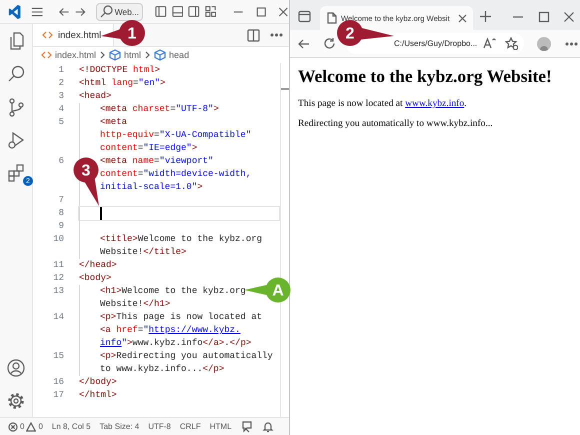 The height and width of the screenshot is (435, 580). Describe the element at coordinates (16, 140) in the screenshot. I see `run-debug-icon` at that location.